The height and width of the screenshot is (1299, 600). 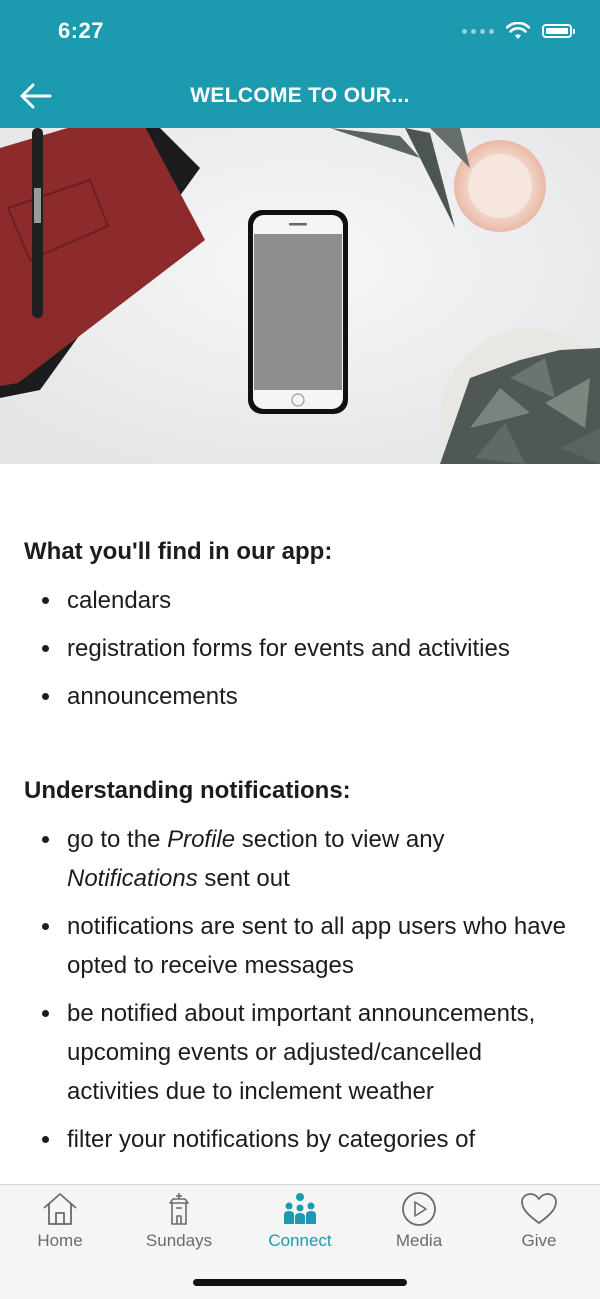 I want to click on notifications-emphasis: Notifications, so click(x=132, y=878).